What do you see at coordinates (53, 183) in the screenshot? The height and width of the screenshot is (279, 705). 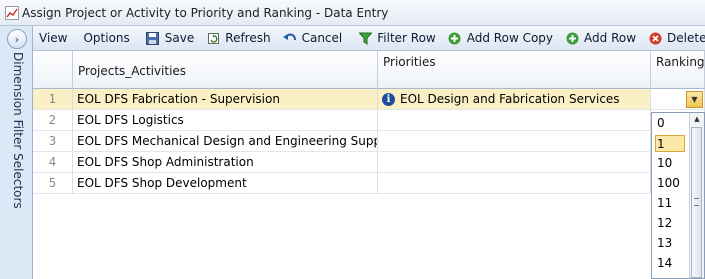 I see `row-number: 5` at bounding box center [53, 183].